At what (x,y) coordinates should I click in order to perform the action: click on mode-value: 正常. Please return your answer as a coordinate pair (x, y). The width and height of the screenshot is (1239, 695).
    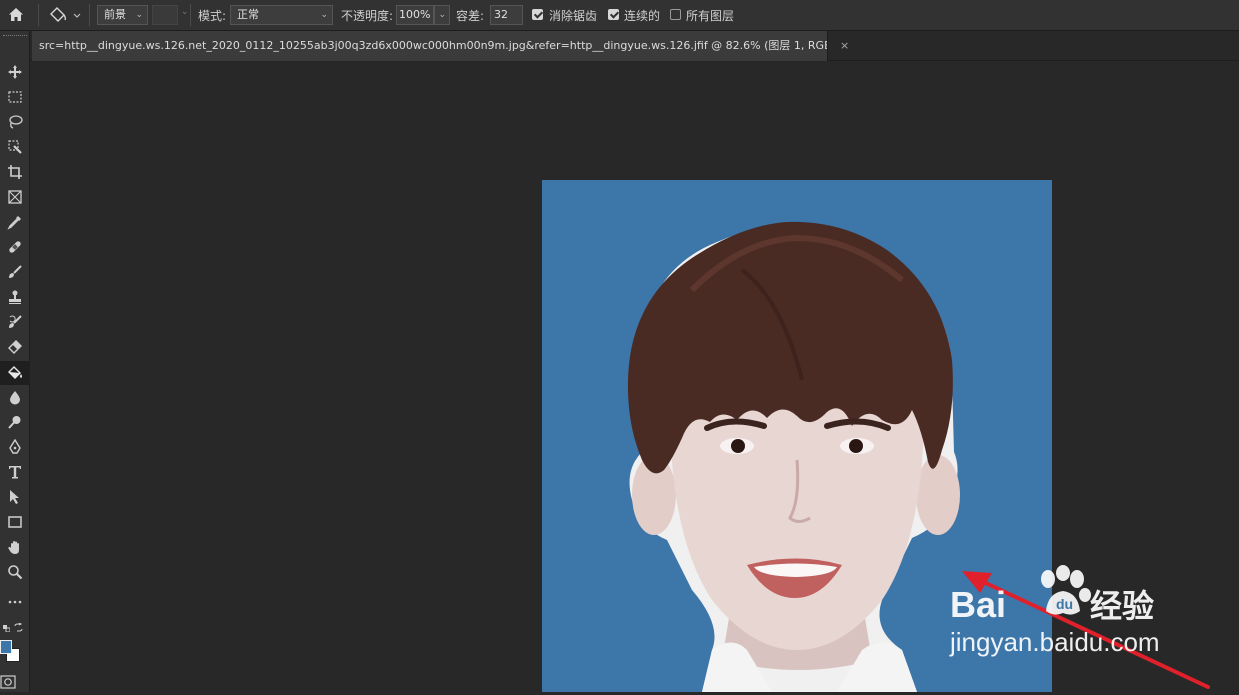
    Looking at the image, I should click on (248, 14).